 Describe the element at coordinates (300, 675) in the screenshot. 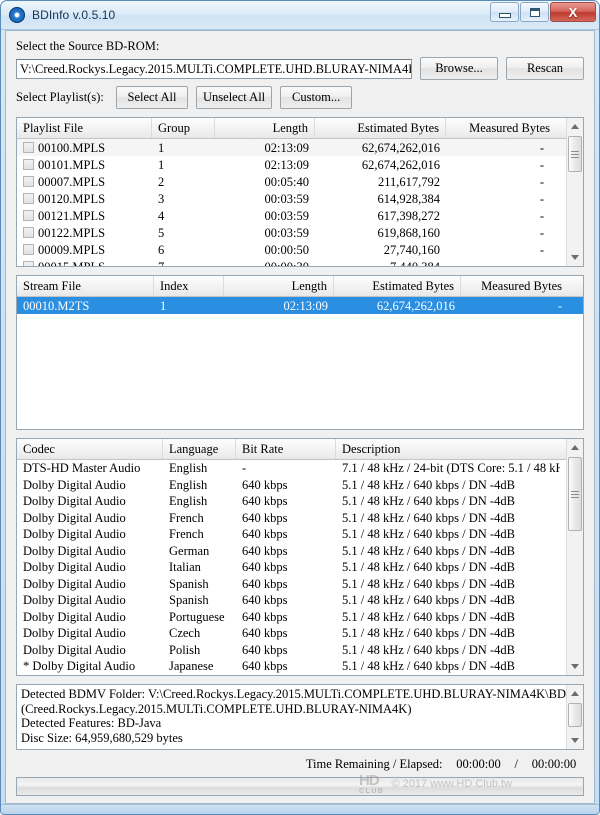

I see `codec-row: * Presentation GraphicsJapanese-` at that location.